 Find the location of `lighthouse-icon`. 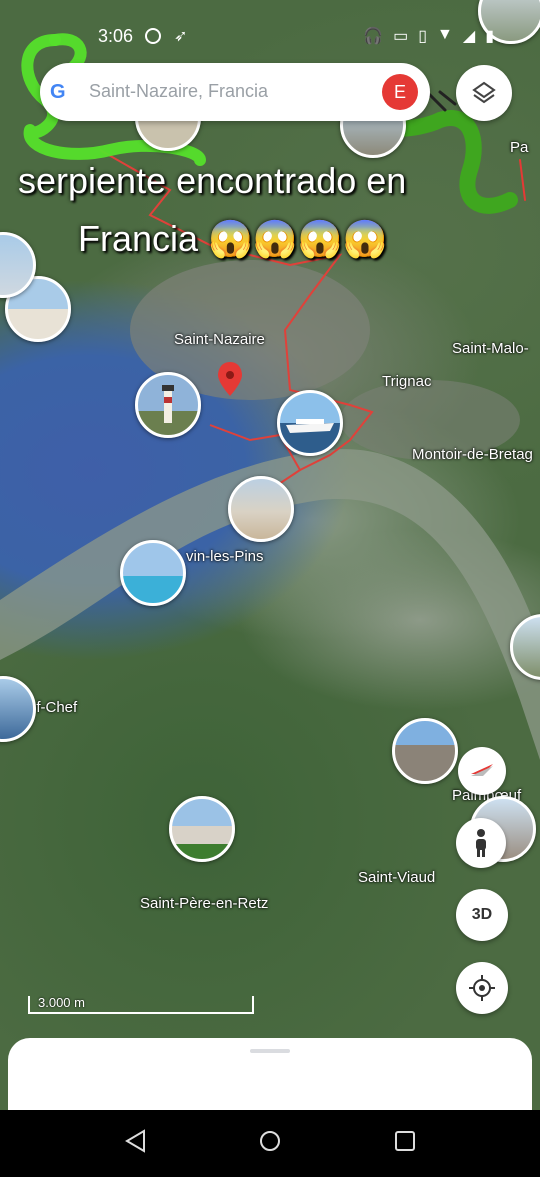

lighthouse-icon is located at coordinates (168, 404).